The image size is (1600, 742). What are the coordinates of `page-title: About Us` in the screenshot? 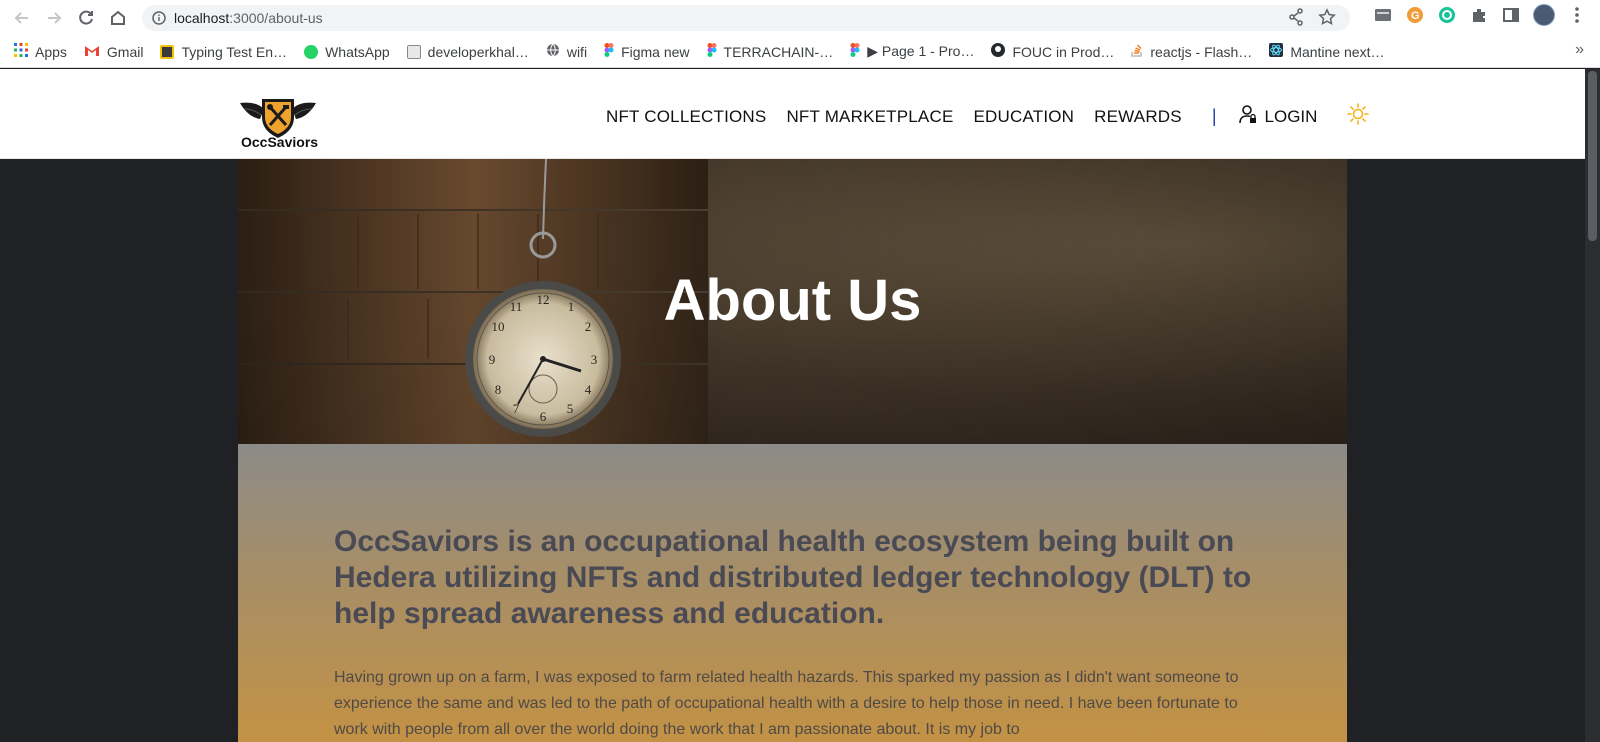 It's located at (792, 300).